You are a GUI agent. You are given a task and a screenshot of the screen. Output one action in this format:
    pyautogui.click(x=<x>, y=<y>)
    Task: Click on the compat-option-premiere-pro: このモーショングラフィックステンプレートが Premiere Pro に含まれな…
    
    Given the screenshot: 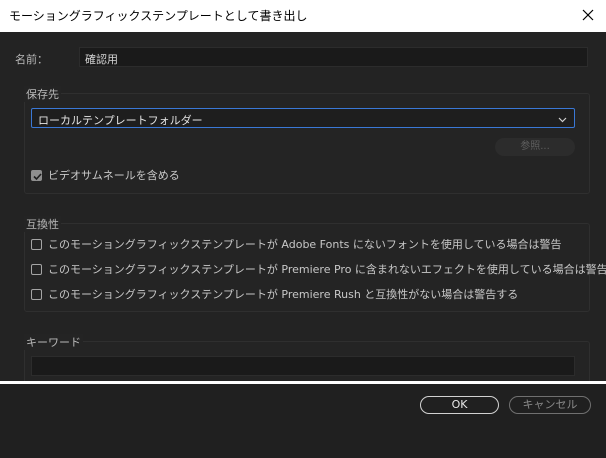 What is the action you would take?
    pyautogui.click(x=318, y=269)
    